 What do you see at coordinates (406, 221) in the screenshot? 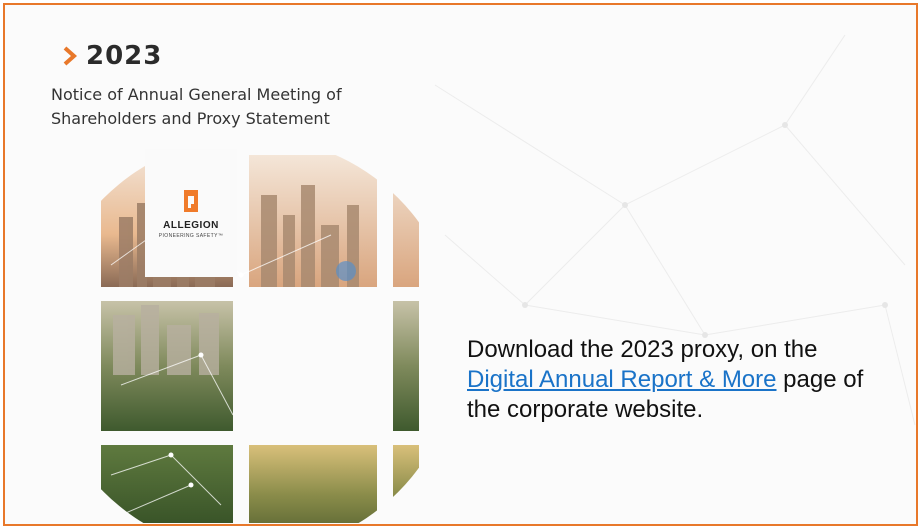
I see `city-edge-tile` at bounding box center [406, 221].